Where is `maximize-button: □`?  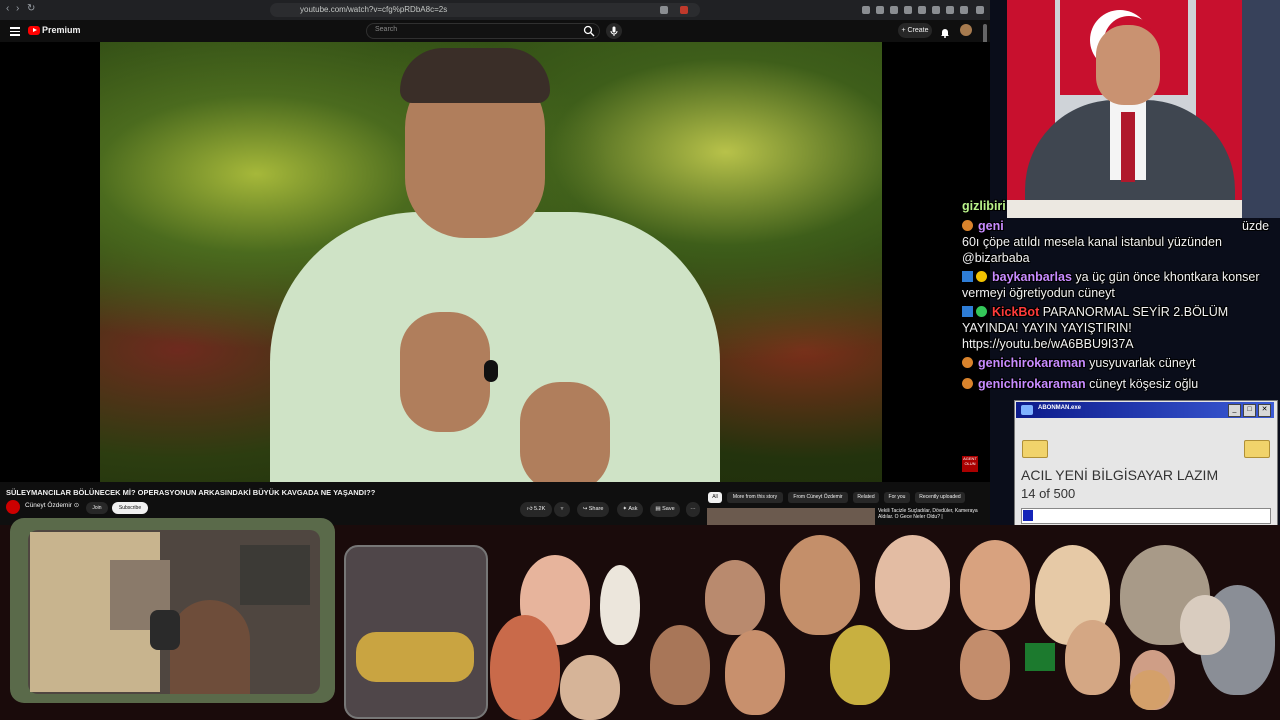
maximize-button: □ is located at coordinates (1249, 410).